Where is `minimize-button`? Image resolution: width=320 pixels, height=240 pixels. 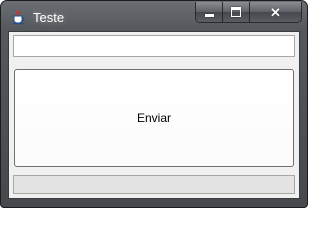 minimize-button is located at coordinates (209, 12).